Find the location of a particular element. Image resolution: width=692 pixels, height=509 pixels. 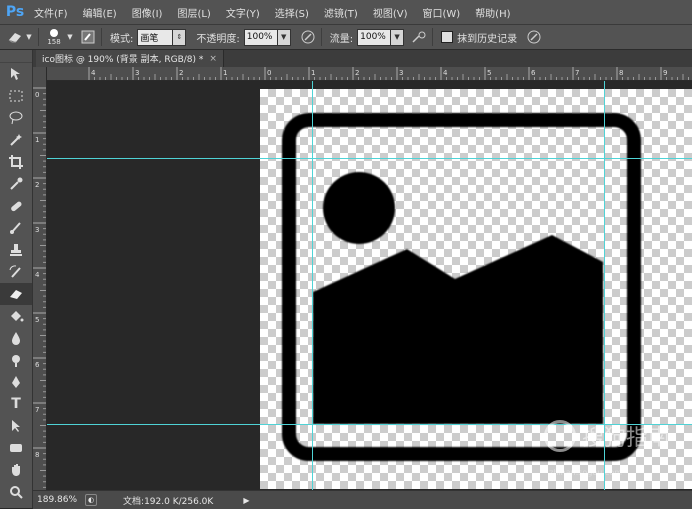

tools-panel: T is located at coordinates (16, 279).